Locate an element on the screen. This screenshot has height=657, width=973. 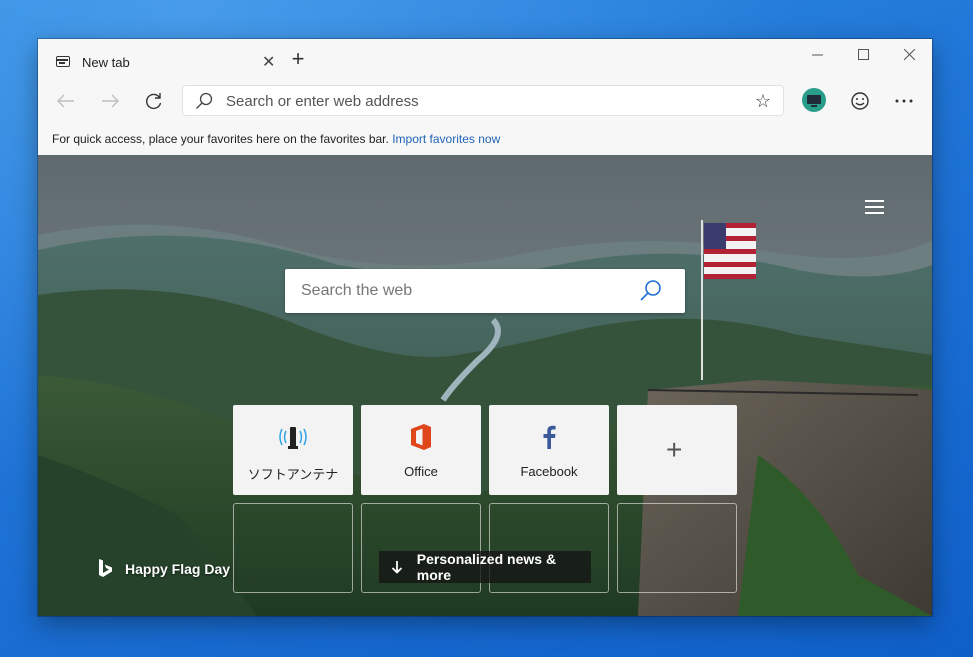
minimize-button is located at coordinates (817, 54).